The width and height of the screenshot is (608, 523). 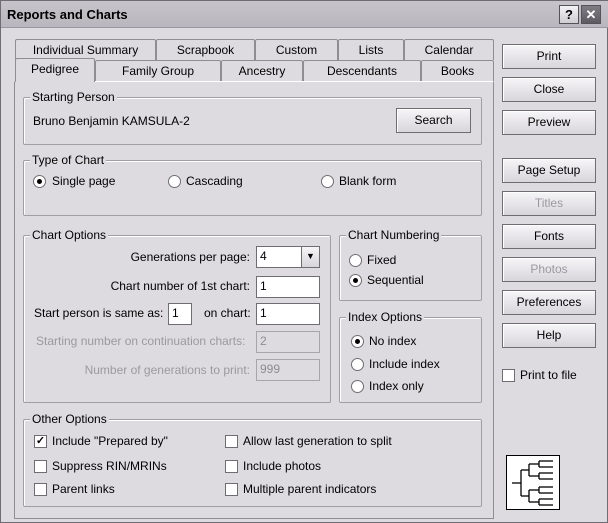 I want to click on fixed-label: Fixed, so click(x=382, y=260).